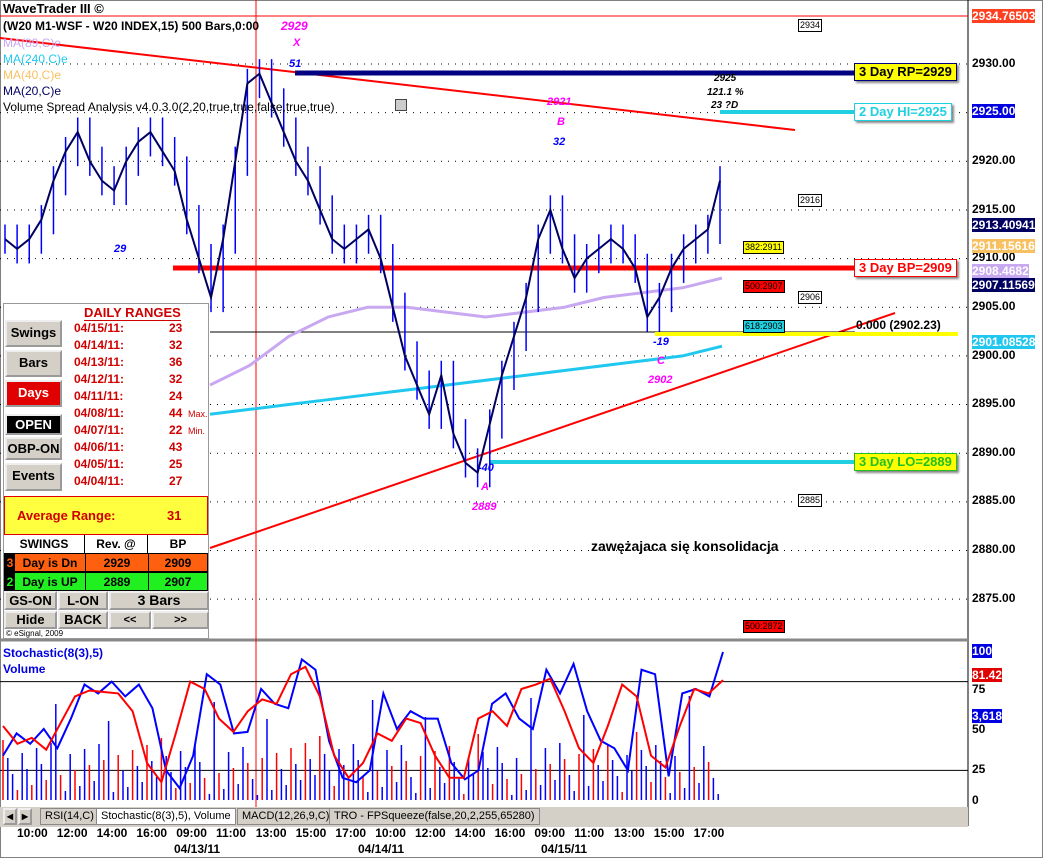  Describe the element at coordinates (159, 600) in the screenshot. I see `bars-count-button: 3 Bars` at that location.